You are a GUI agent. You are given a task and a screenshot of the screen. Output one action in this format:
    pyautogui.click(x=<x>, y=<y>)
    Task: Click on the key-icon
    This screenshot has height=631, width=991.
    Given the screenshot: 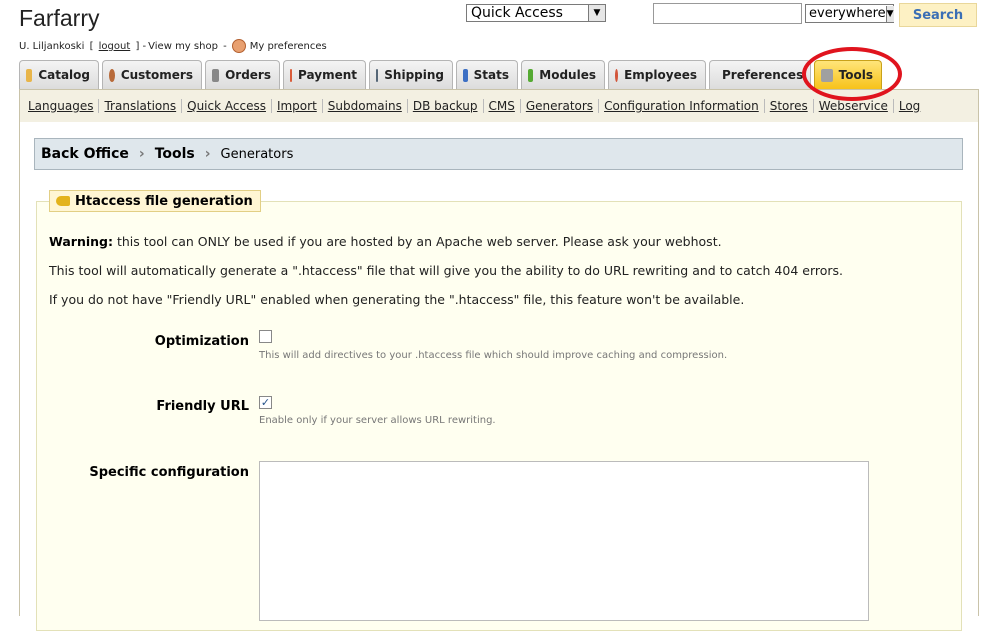 What is the action you would take?
    pyautogui.click(x=63, y=201)
    